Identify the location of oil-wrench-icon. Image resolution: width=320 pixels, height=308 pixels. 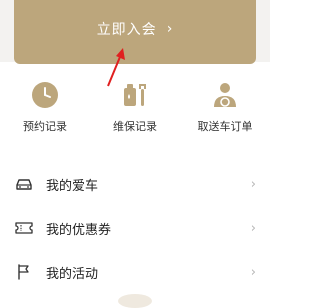
(135, 95).